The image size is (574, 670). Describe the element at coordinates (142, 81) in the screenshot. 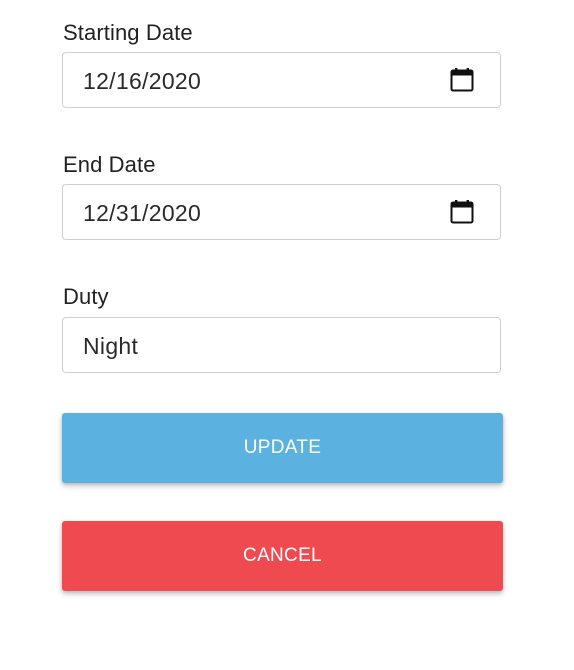

I see `starting-date-value: 12/16/2020` at that location.